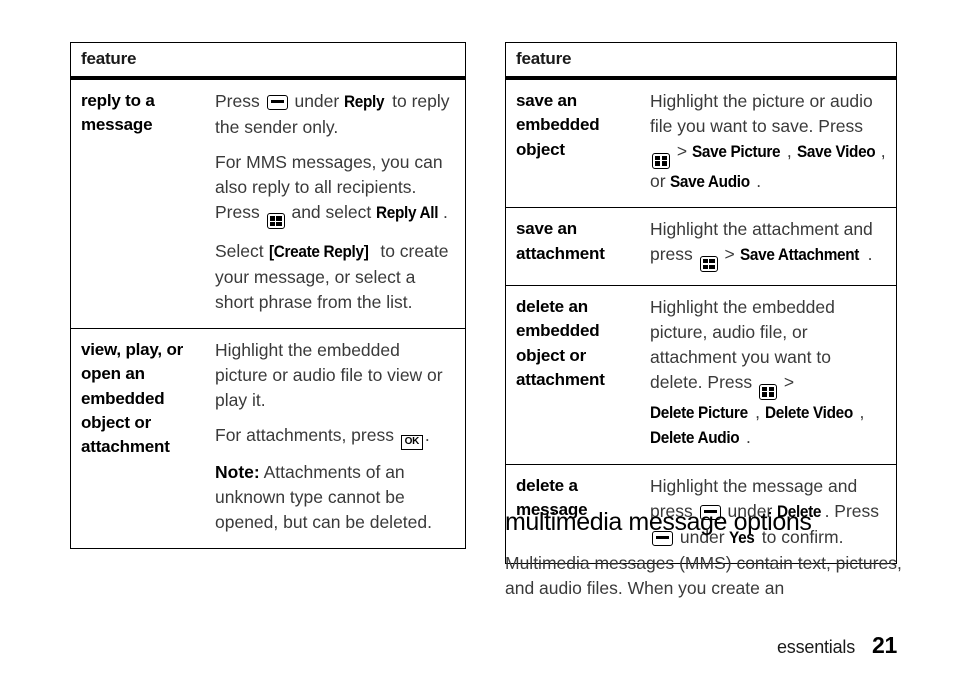  What do you see at coordinates (577, 246) in the screenshot?
I see `feature-term: save an attachment` at bounding box center [577, 246].